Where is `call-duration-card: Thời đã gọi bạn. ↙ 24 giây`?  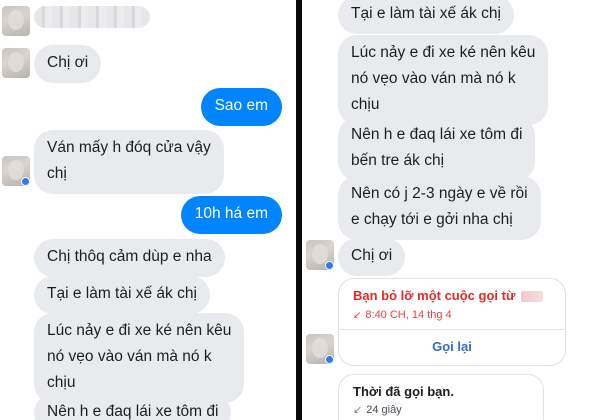 call-duration-card: Thời đã gọi bạn. ↙ 24 giây is located at coordinates (441, 397).